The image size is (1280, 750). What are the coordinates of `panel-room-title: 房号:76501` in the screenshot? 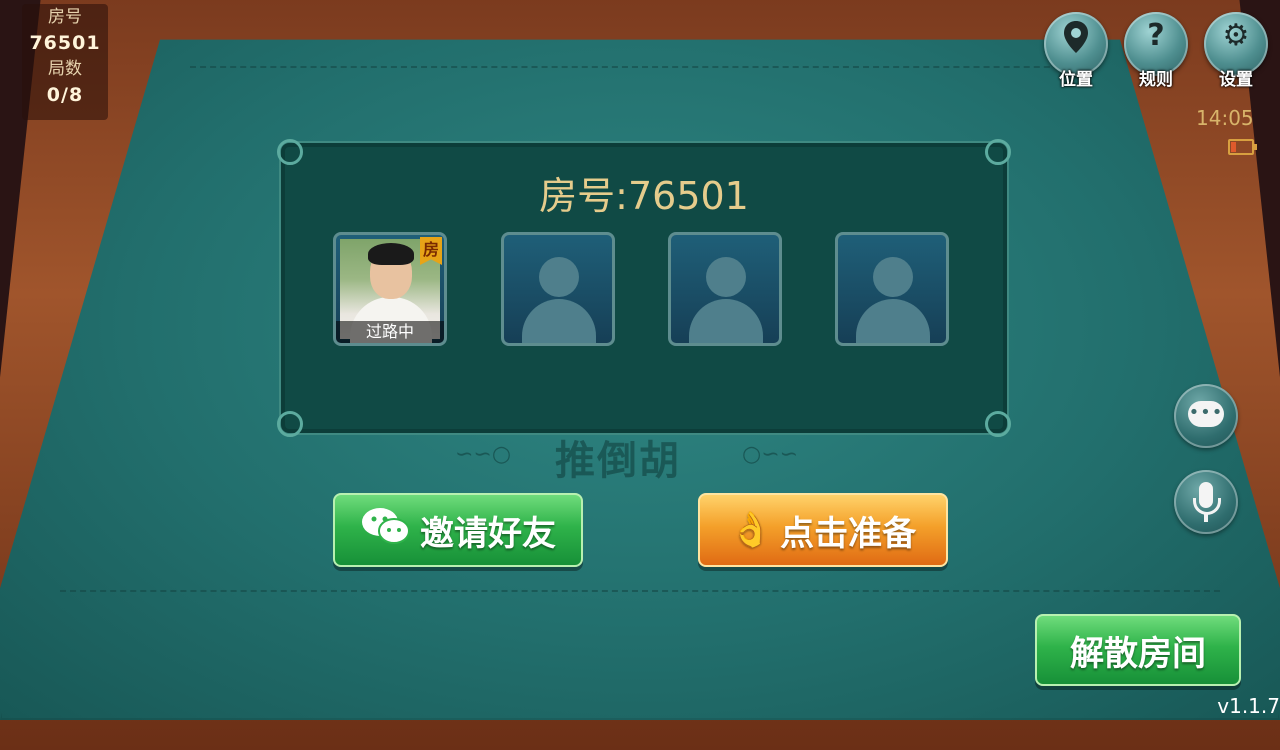 It's located at (644, 196).